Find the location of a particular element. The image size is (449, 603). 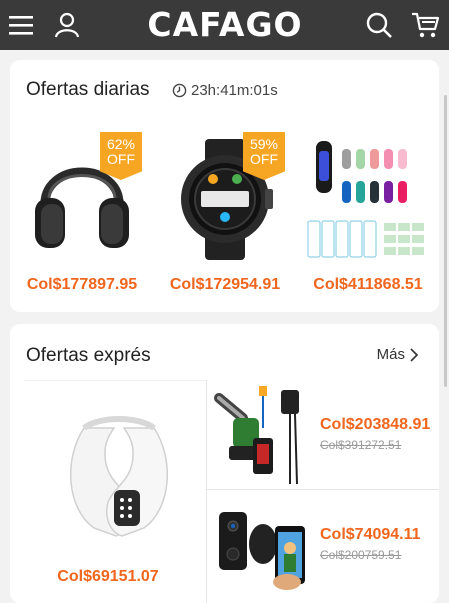

express-old-price: Col$391272.51 is located at coordinates (361, 445).